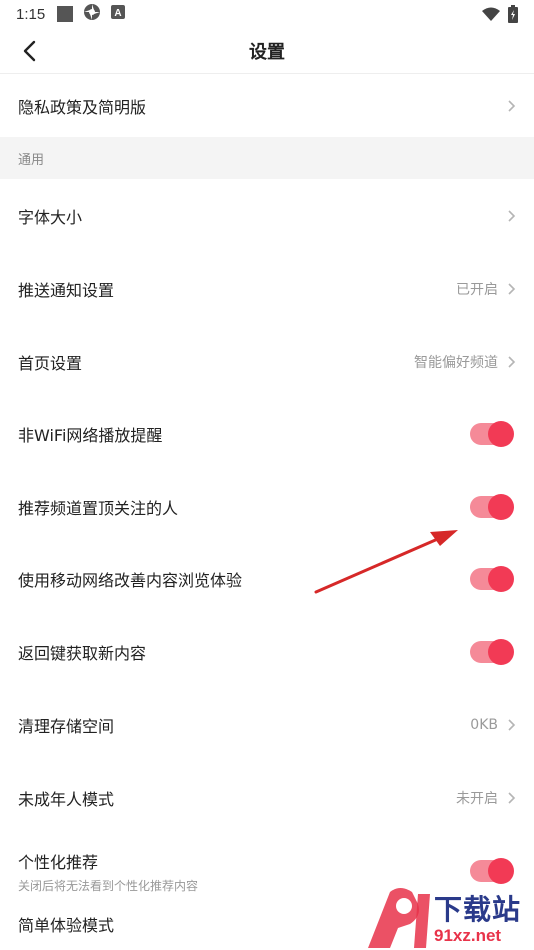  I want to click on toggle-non-wifi-reminder, so click(492, 434).